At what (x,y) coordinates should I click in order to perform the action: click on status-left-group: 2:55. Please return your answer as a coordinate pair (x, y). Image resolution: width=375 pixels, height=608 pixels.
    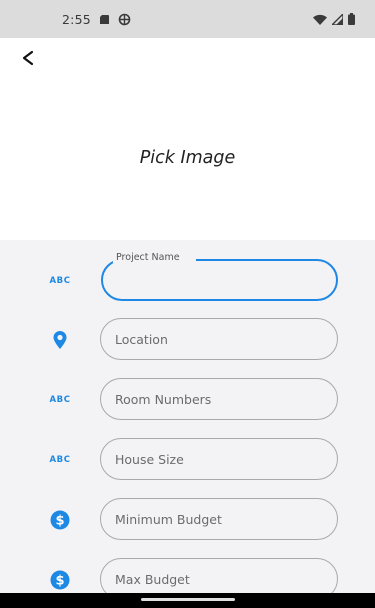
    Looking at the image, I should click on (96, 19).